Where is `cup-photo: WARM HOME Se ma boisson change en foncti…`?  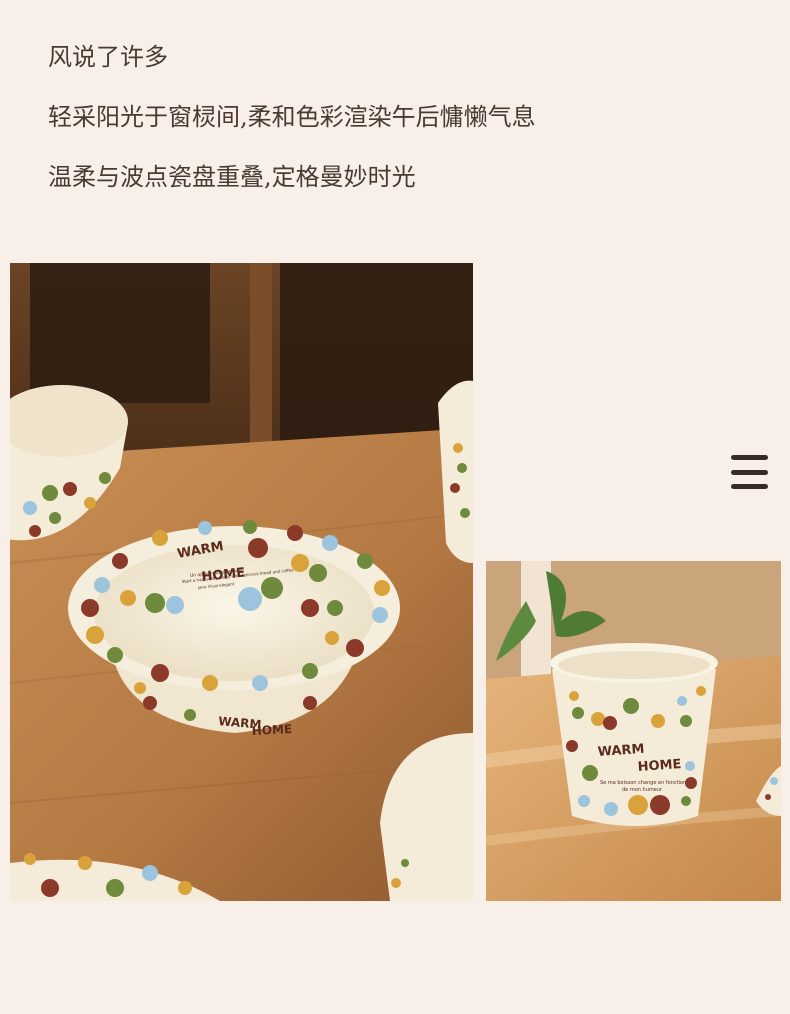 cup-photo: WARM HOME Se ma boisson change en foncti… is located at coordinates (633, 731).